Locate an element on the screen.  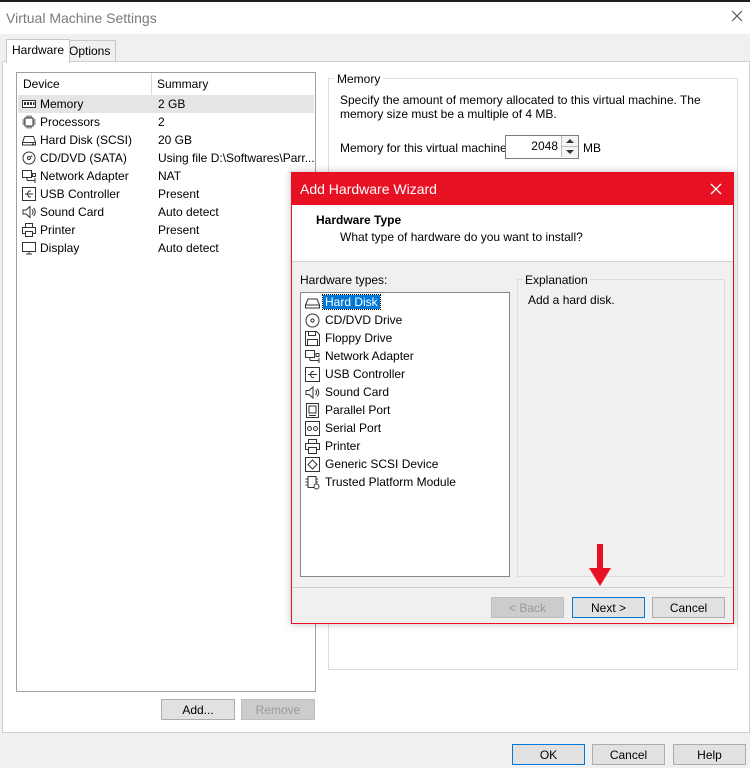
wizard-titlebar: Add Hardware Wizard is located at coordinates (512, 189).